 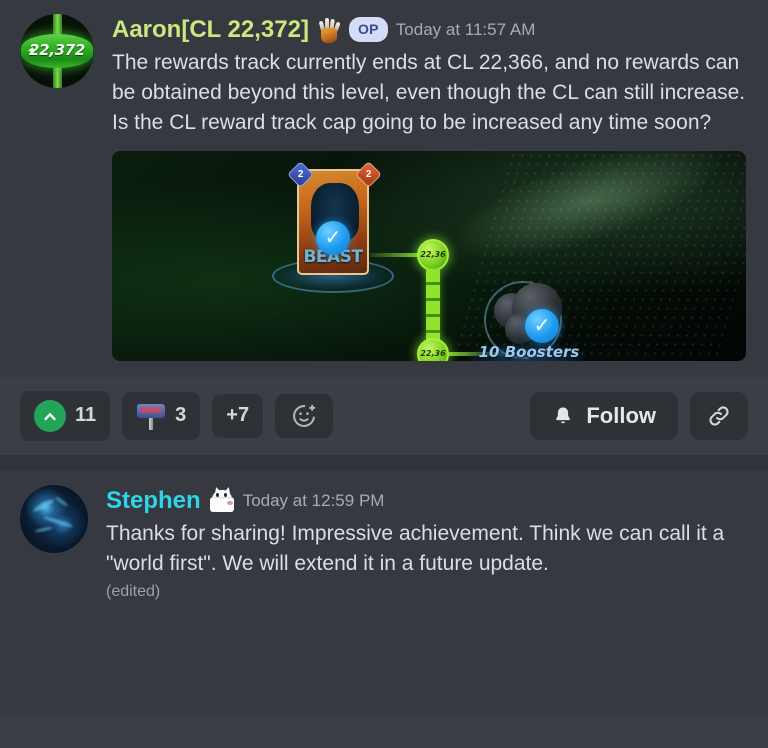 I want to click on card-claimed-check-icon: ✓, so click(x=333, y=237).